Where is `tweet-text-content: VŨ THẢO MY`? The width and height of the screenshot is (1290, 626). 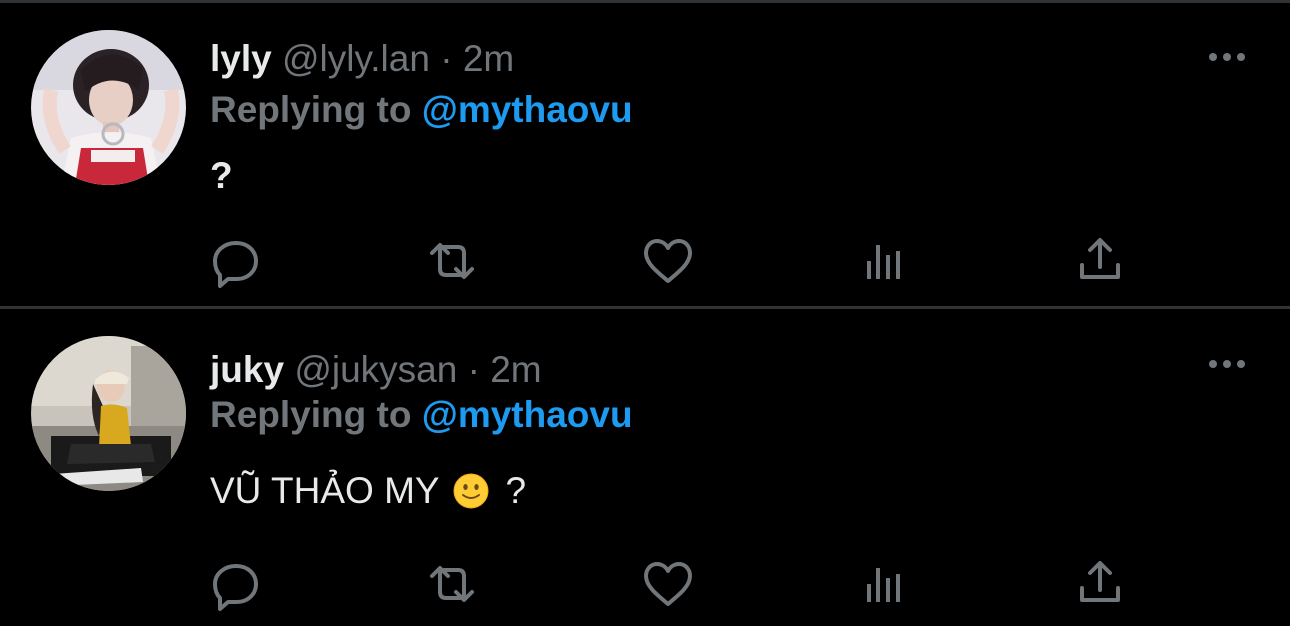 tweet-text-content: VŨ THẢO MY is located at coordinates (324, 490).